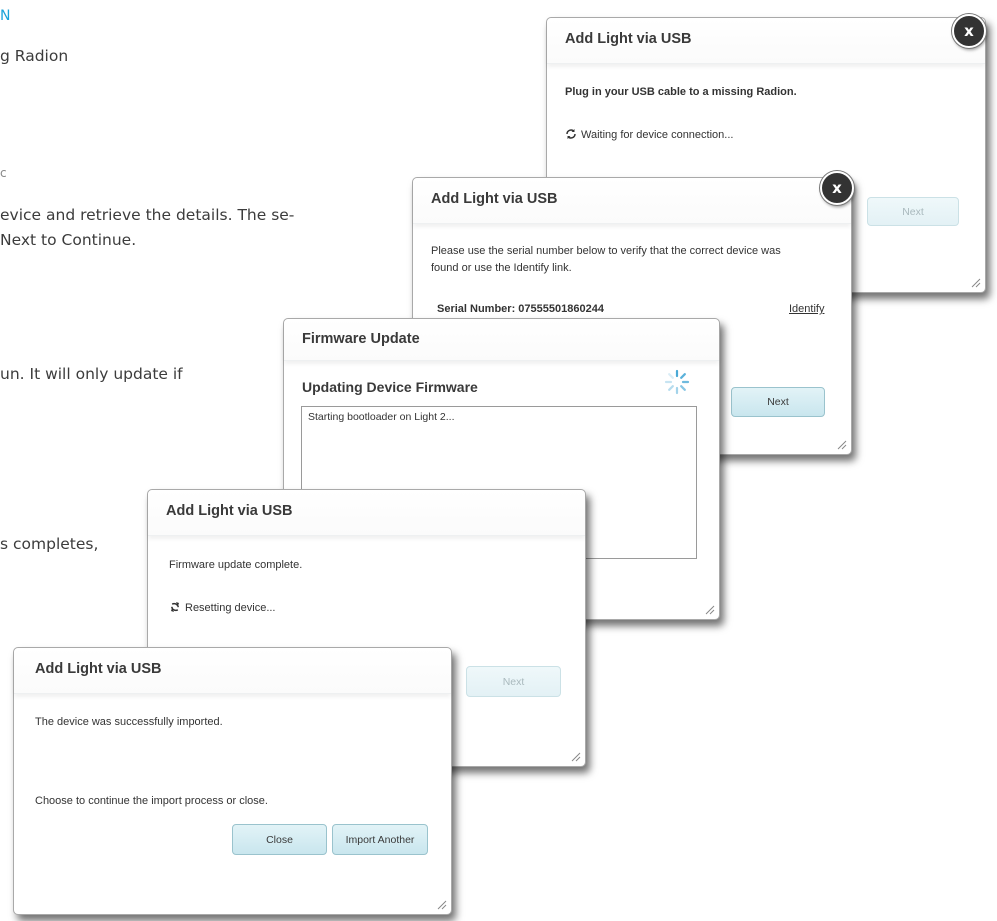  What do you see at coordinates (677, 382) in the screenshot?
I see `loading-spinner-icon` at bounding box center [677, 382].